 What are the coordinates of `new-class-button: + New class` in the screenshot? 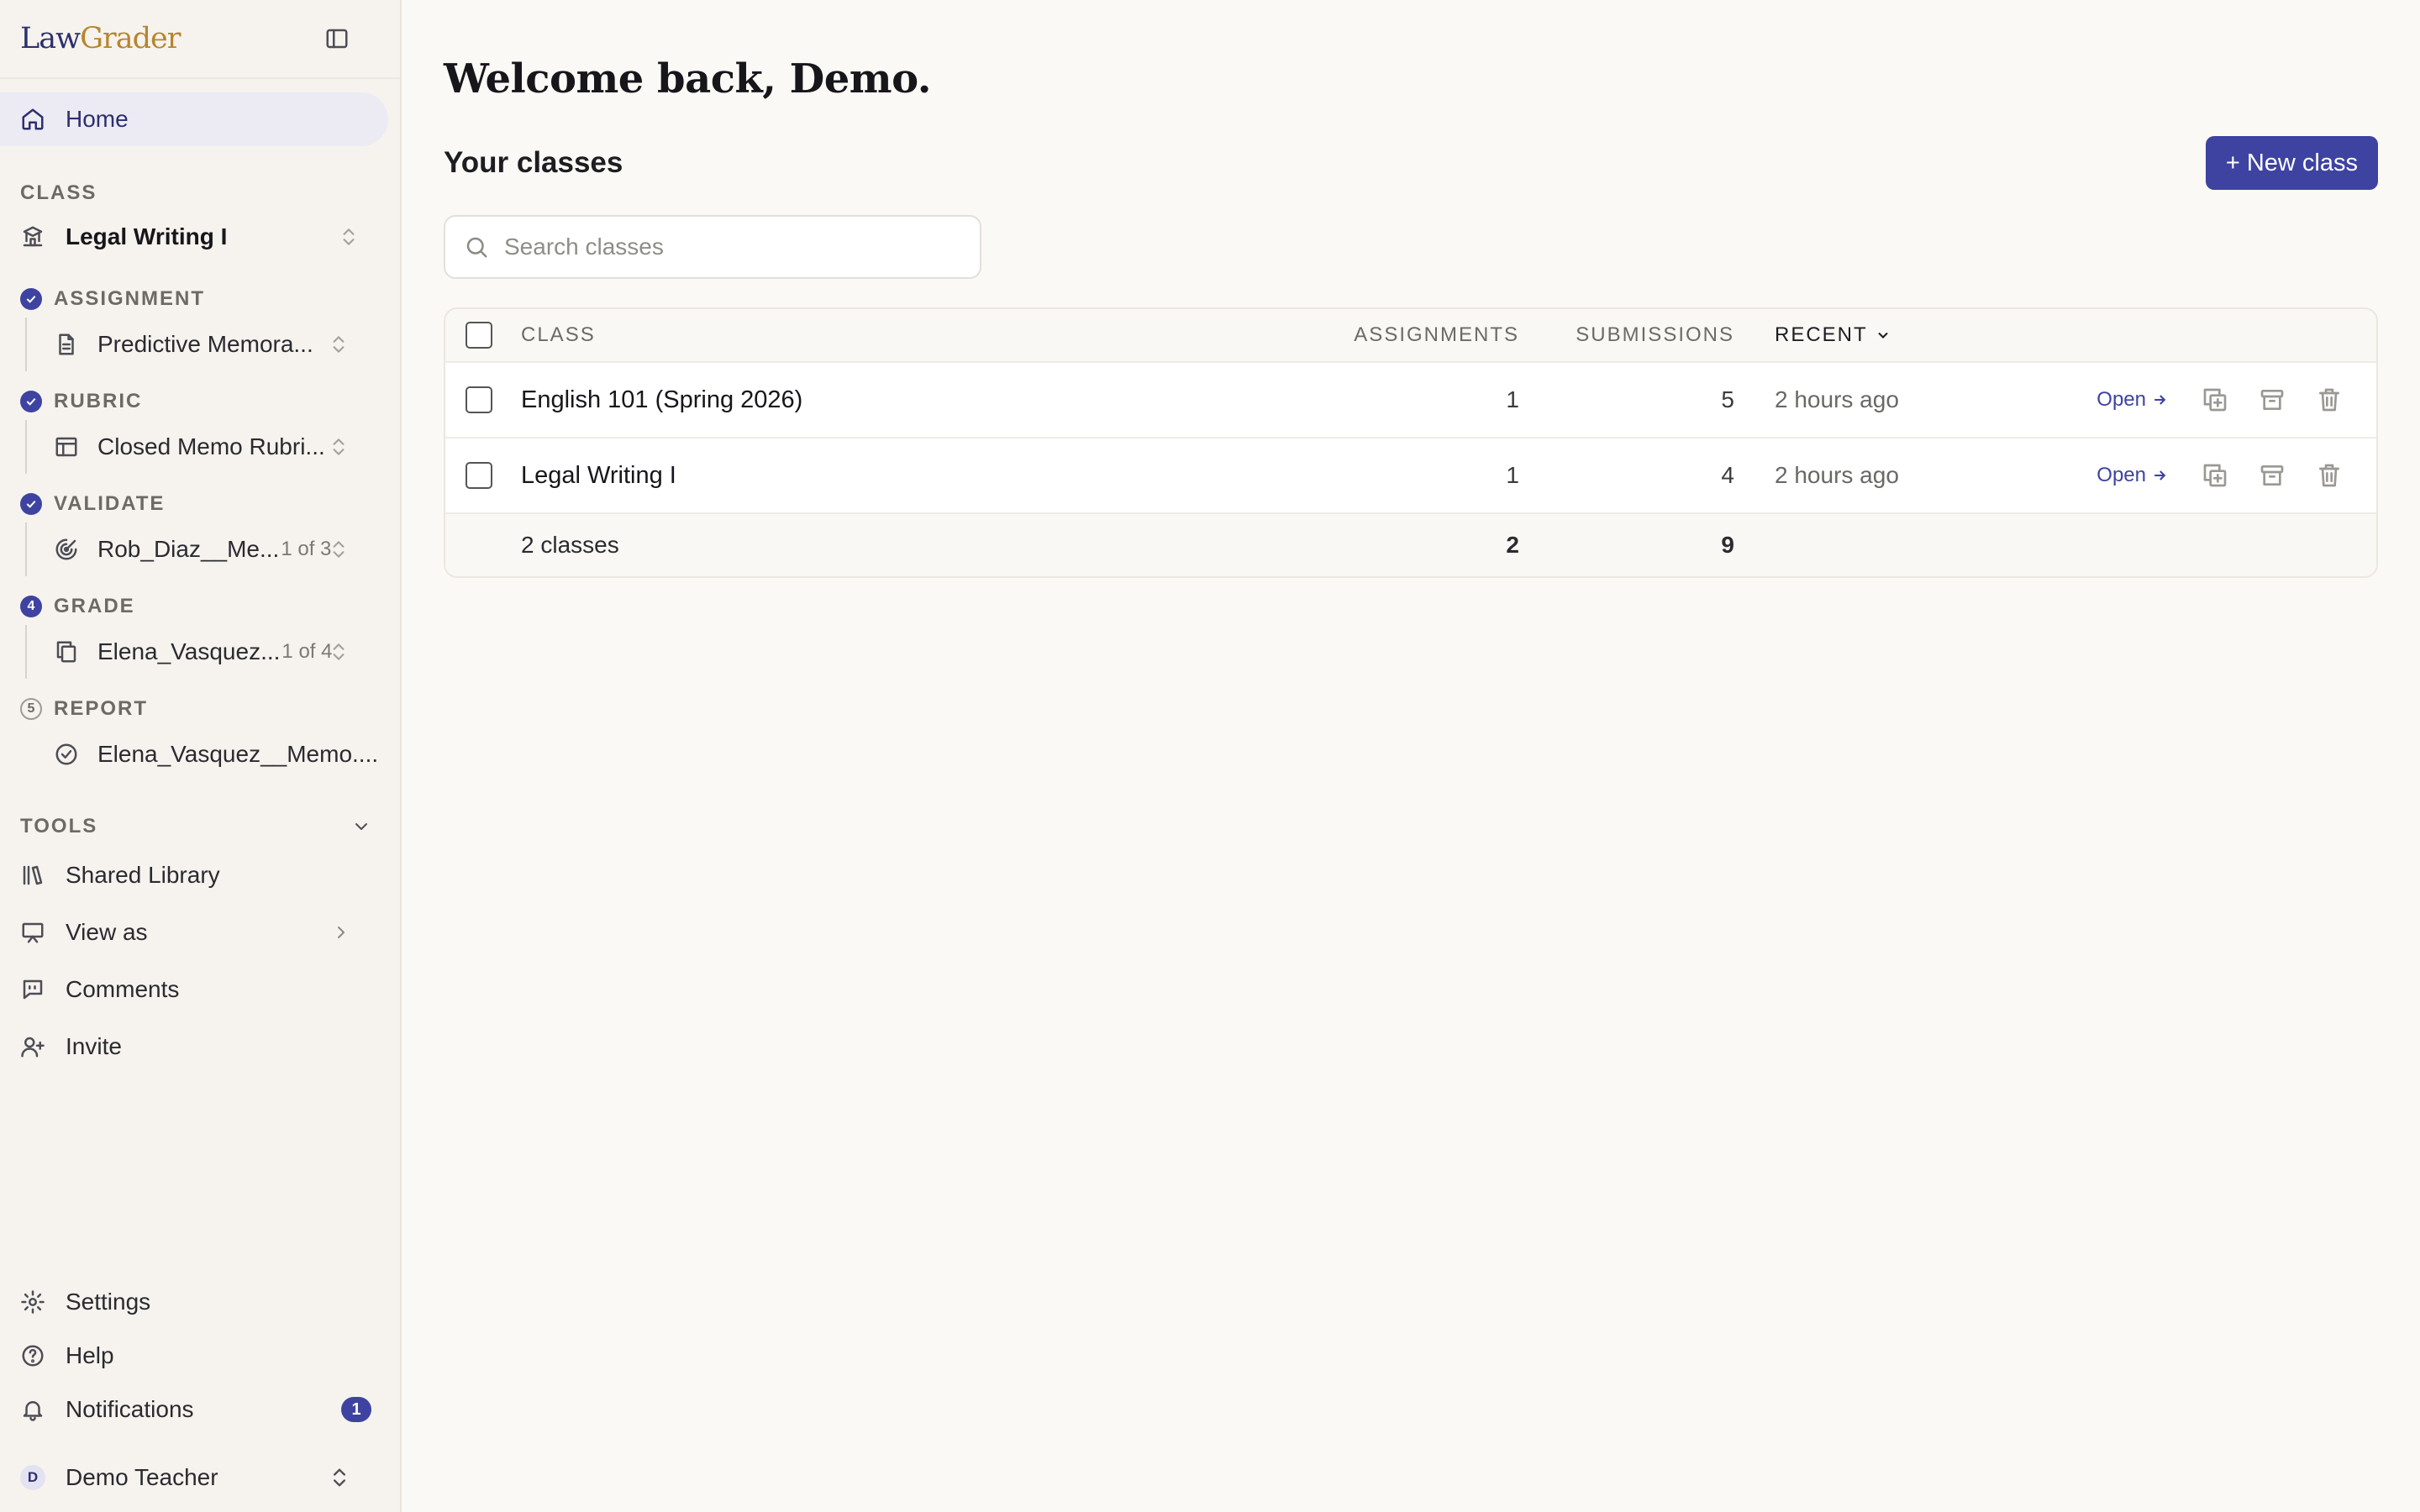 It's located at (2291, 163).